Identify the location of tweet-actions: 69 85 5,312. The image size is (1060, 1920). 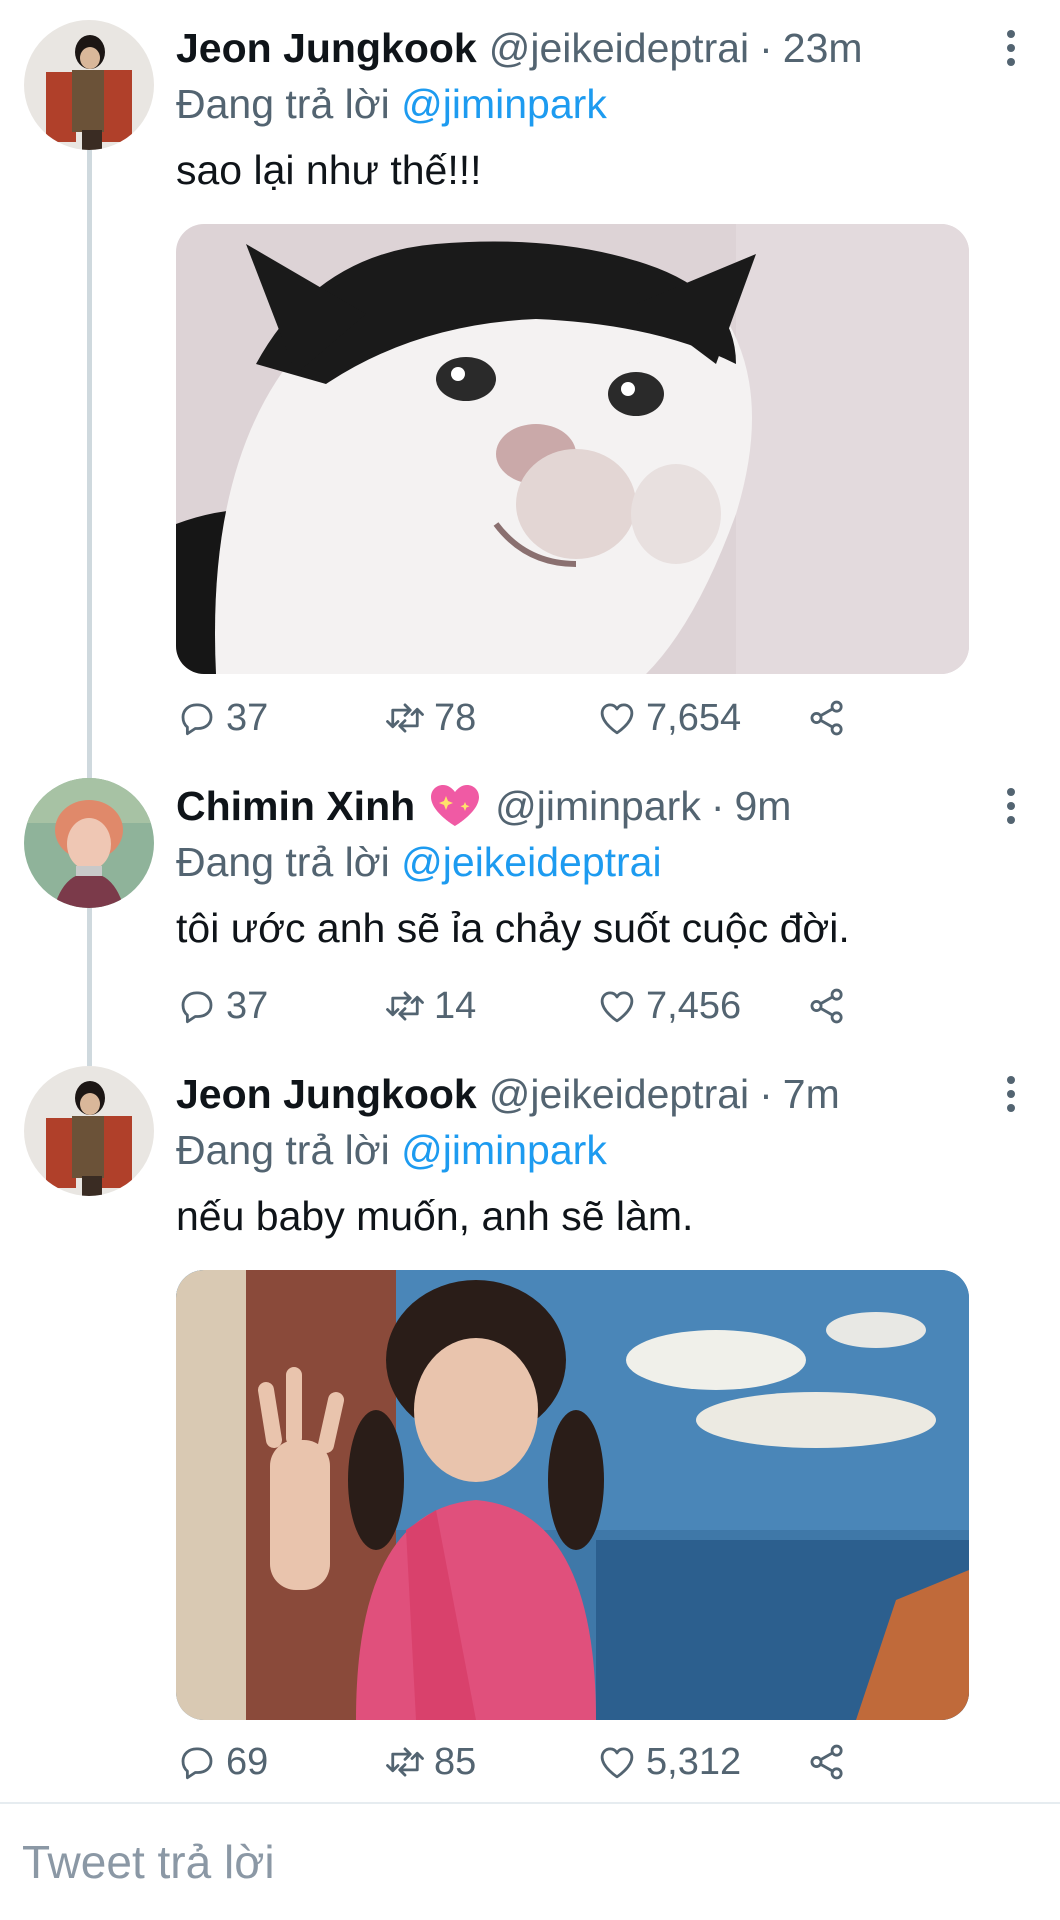
(526, 1762).